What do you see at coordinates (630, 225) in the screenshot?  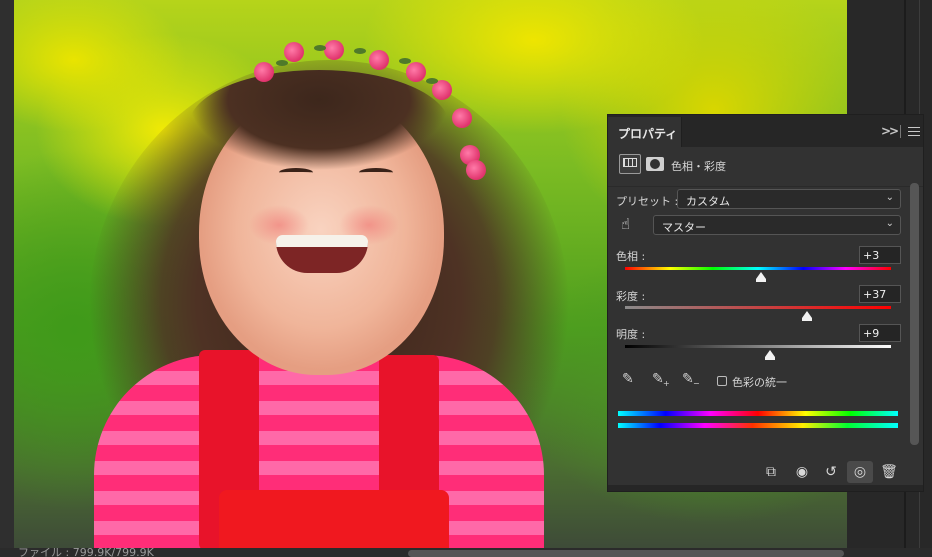 I see `targeted-adjustment-hand-icon: ☝` at bounding box center [630, 225].